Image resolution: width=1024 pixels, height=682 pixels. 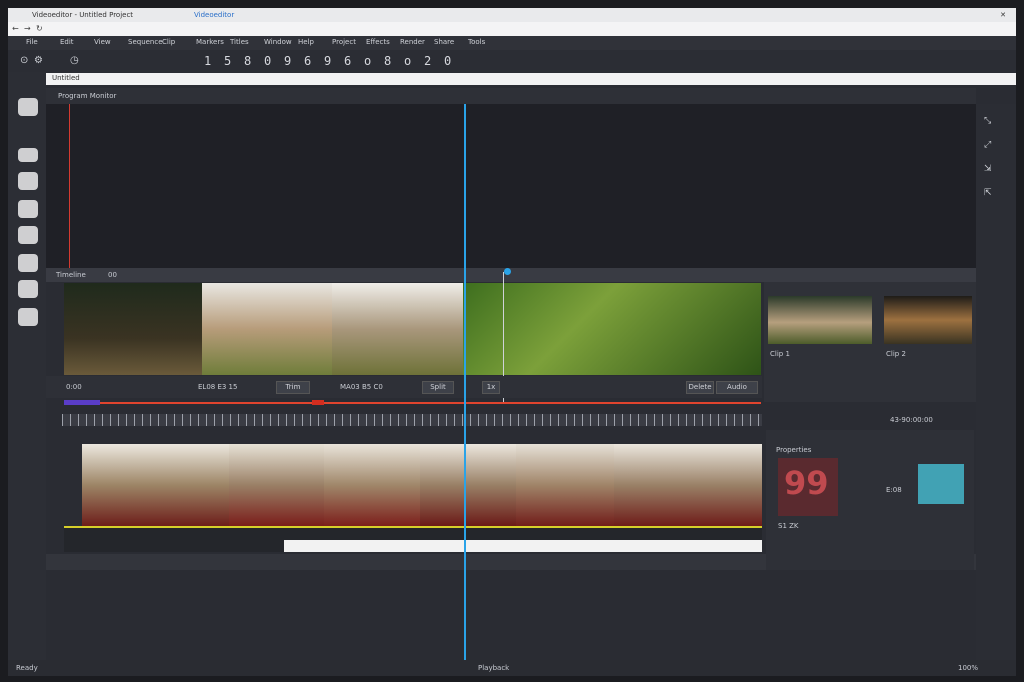 I want to click on media-icon, so click(x=28, y=107).